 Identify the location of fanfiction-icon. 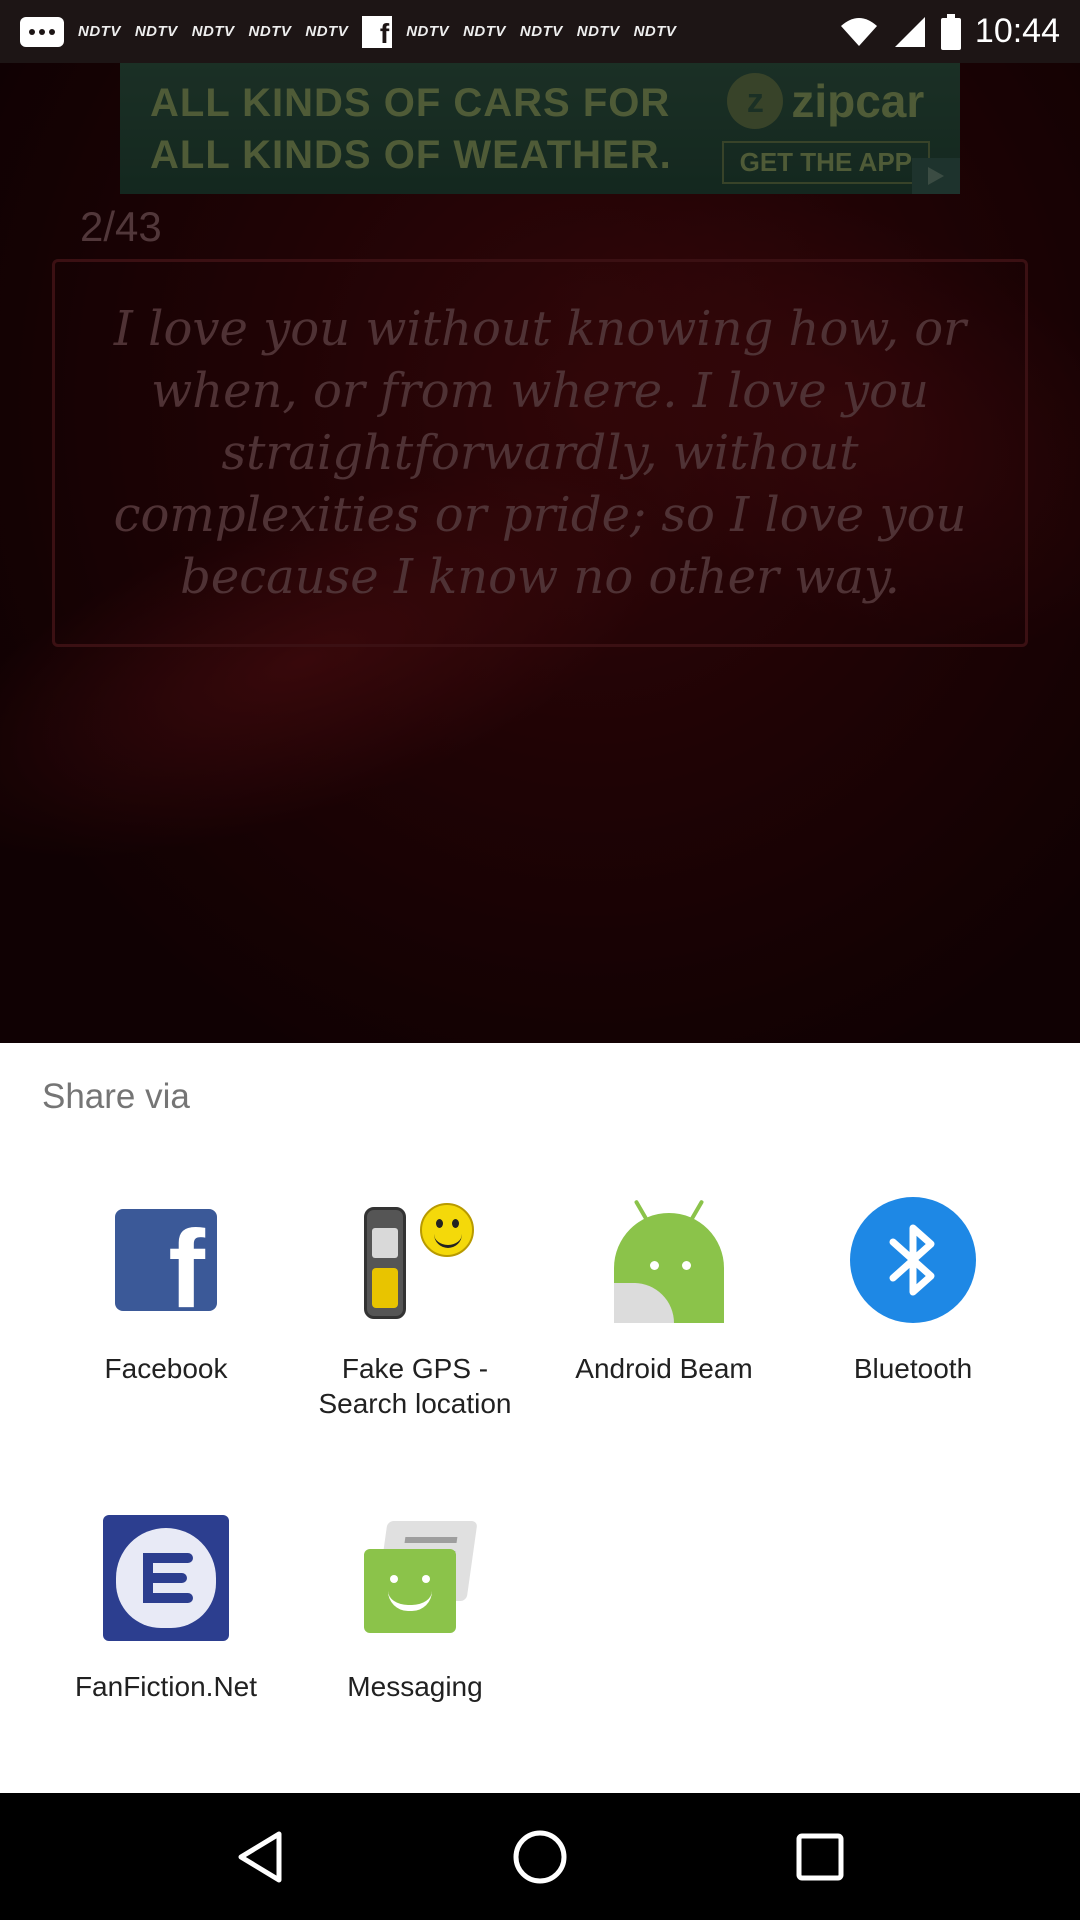
(166, 1578).